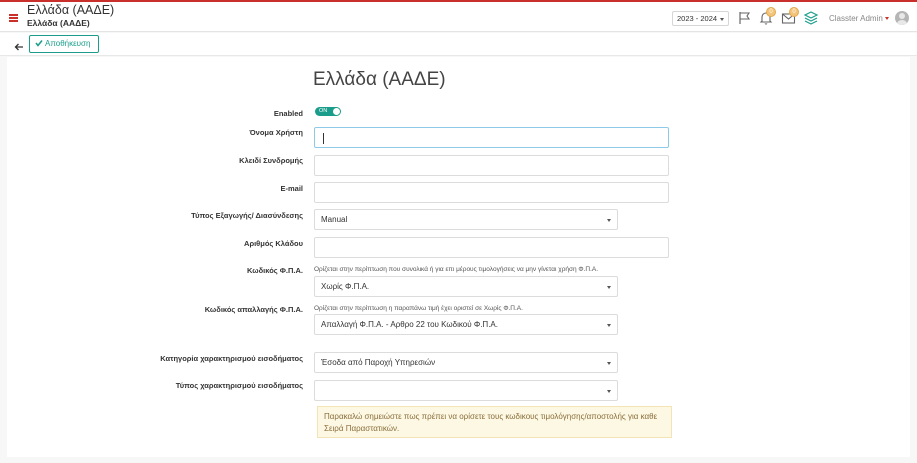 The width and height of the screenshot is (917, 463). I want to click on branch-number-input, so click(491, 247).